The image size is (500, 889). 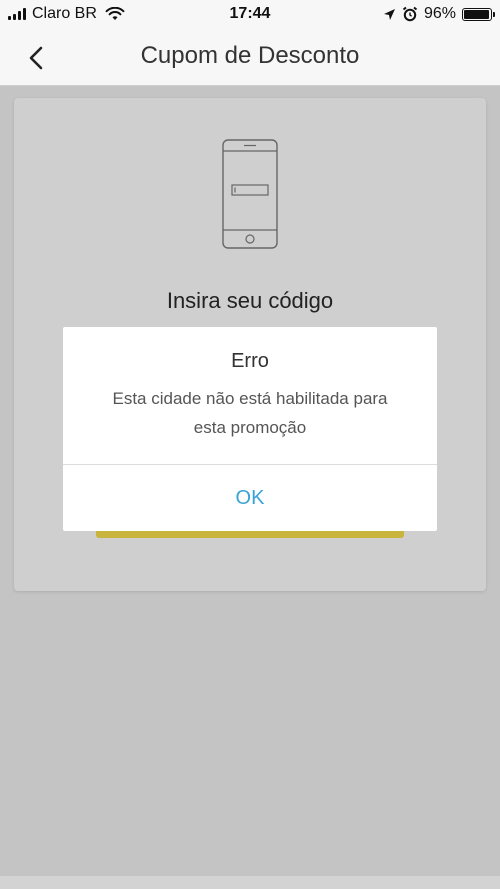 I want to click on battery-fill, so click(x=476, y=14).